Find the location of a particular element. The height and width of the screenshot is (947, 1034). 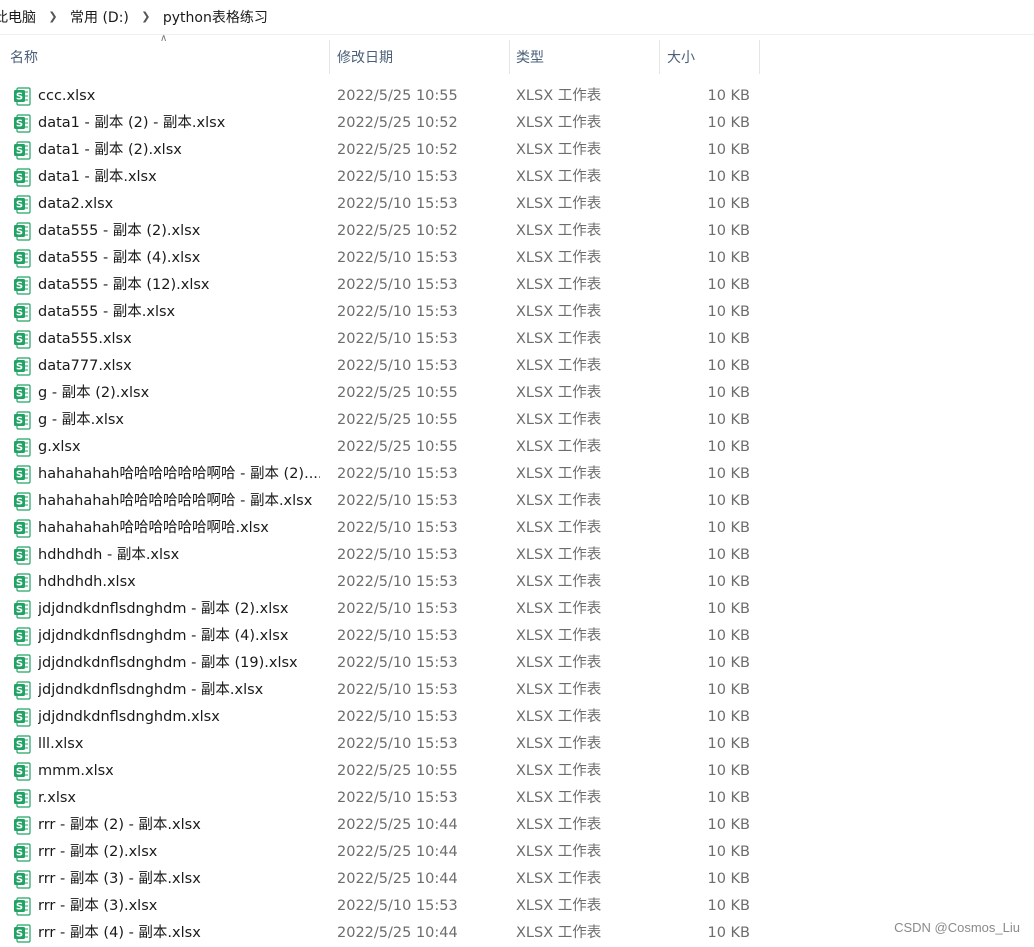

file-name: data555 - 副本 (12).xlsx is located at coordinates (179, 285).